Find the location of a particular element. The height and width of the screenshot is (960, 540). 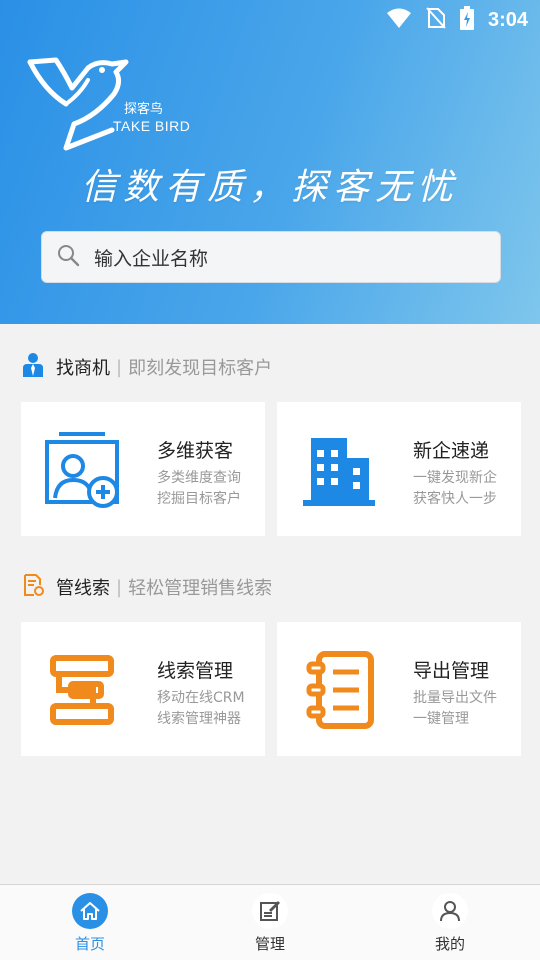

section-subtitle: 轻松管理销售线索 is located at coordinates (200, 588).